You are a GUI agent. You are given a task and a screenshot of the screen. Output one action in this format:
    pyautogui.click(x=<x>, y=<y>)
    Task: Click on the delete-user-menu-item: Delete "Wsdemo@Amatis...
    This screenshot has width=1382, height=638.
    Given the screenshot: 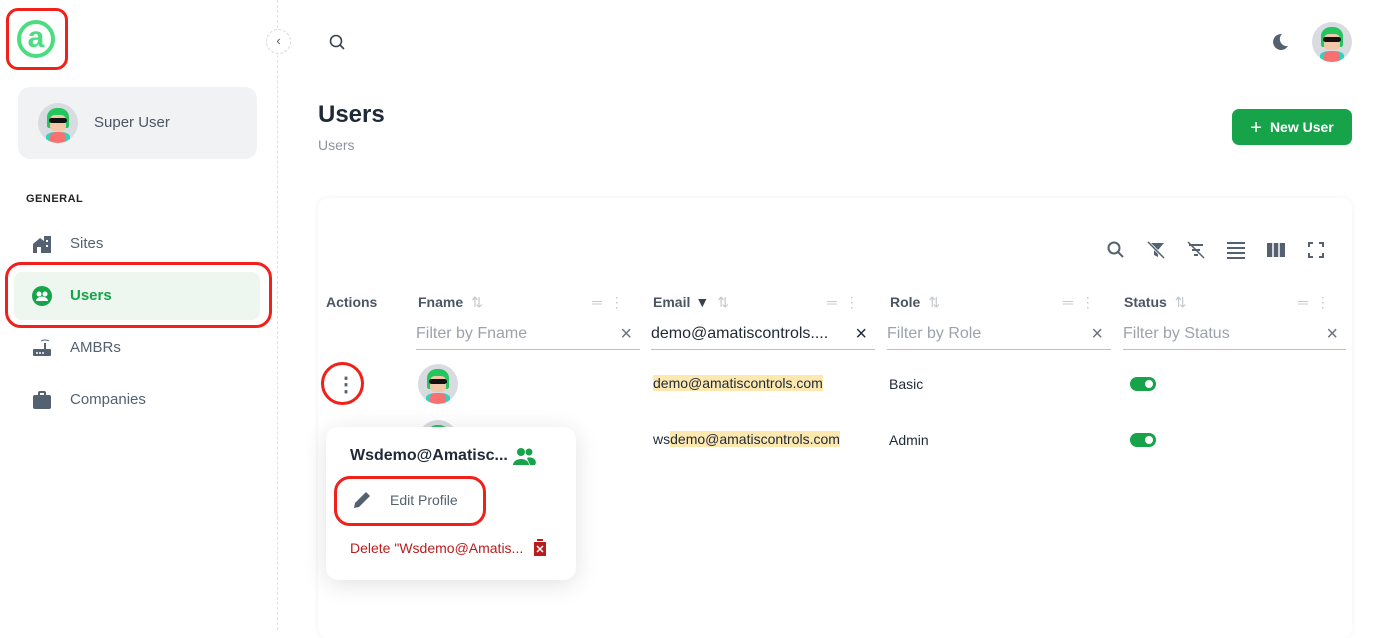 What is the action you would take?
    pyautogui.click(x=448, y=547)
    